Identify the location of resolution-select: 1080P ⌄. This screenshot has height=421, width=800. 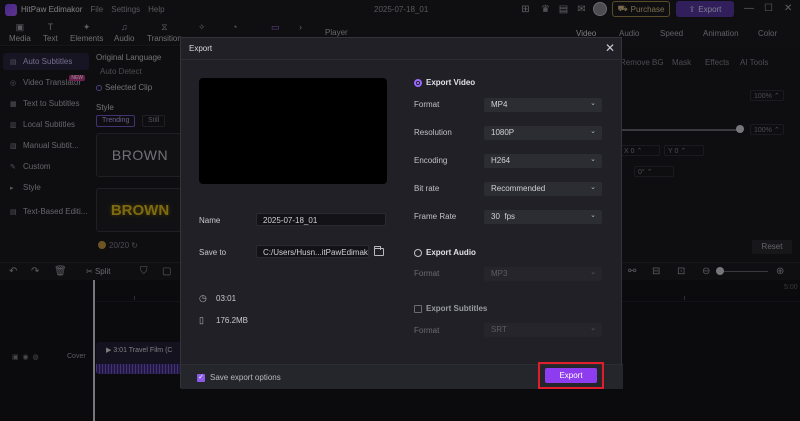
(543, 133).